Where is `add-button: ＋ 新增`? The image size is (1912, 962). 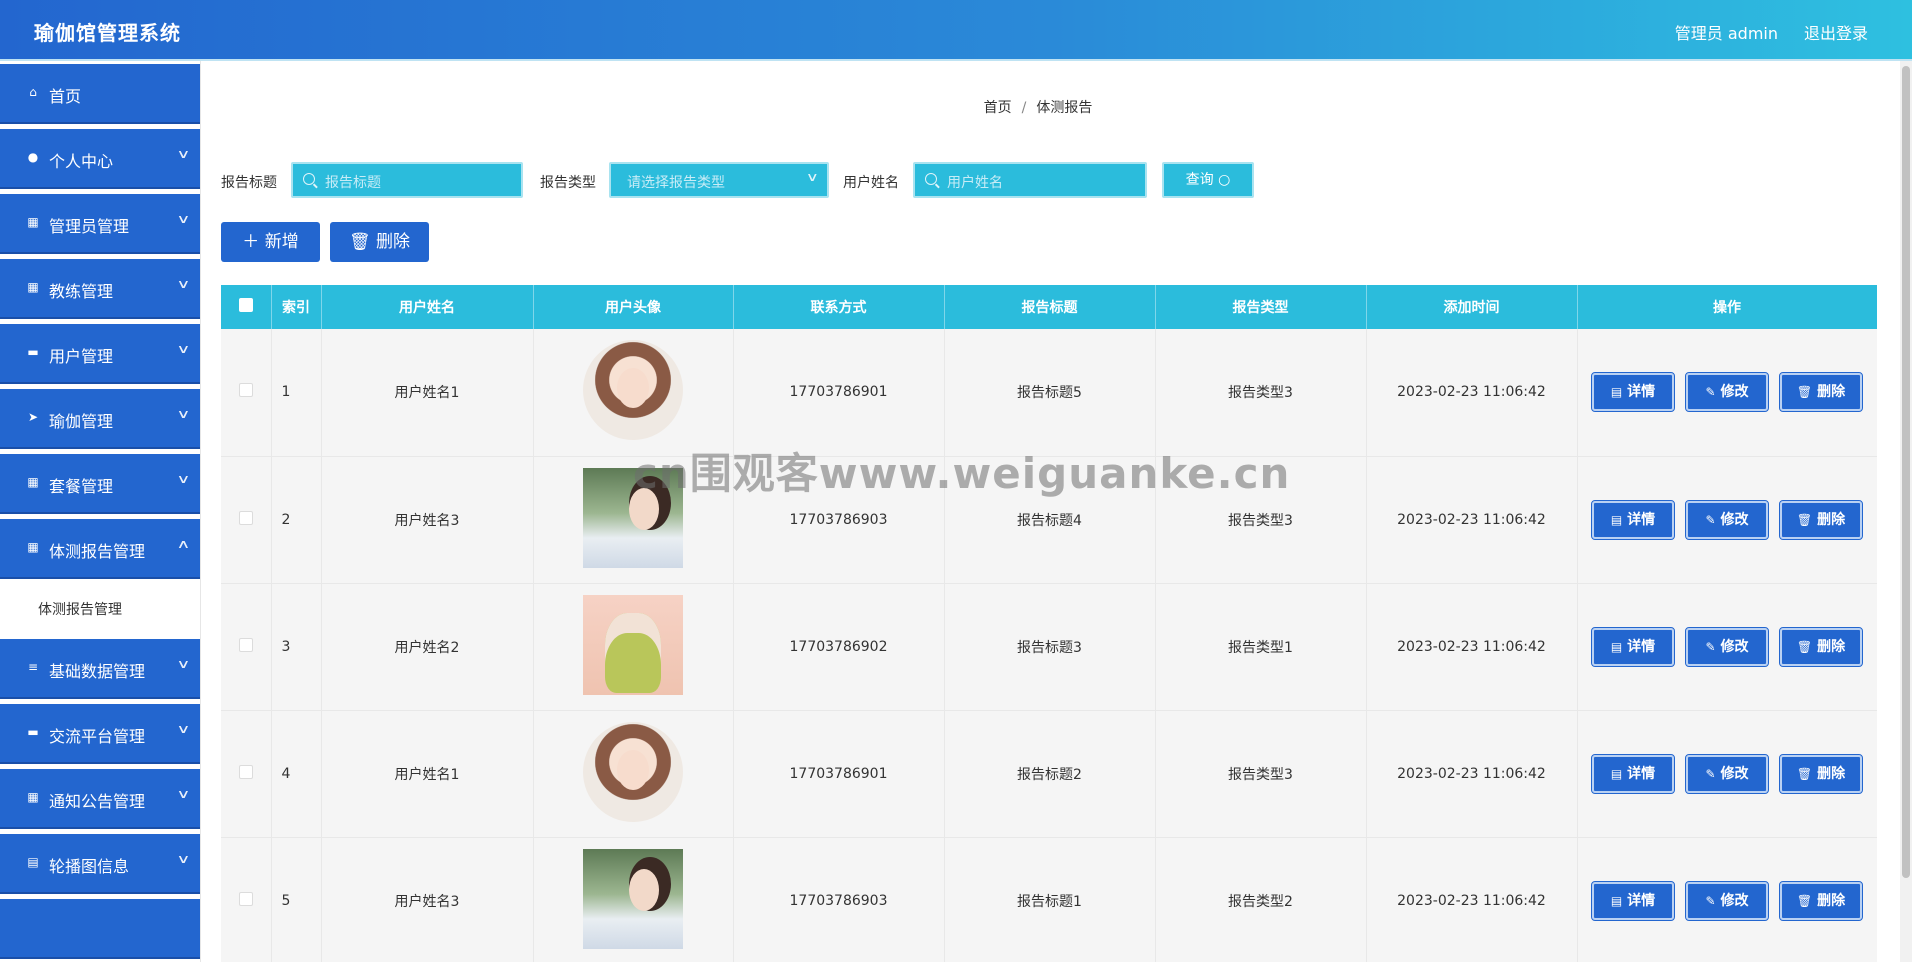 add-button: ＋ 新增 is located at coordinates (270, 242).